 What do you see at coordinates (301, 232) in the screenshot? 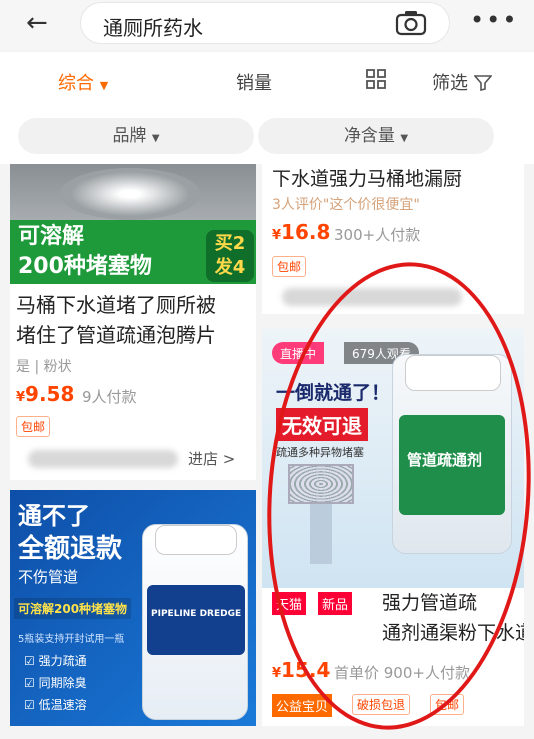
I see `product-price: ¥16.8` at bounding box center [301, 232].